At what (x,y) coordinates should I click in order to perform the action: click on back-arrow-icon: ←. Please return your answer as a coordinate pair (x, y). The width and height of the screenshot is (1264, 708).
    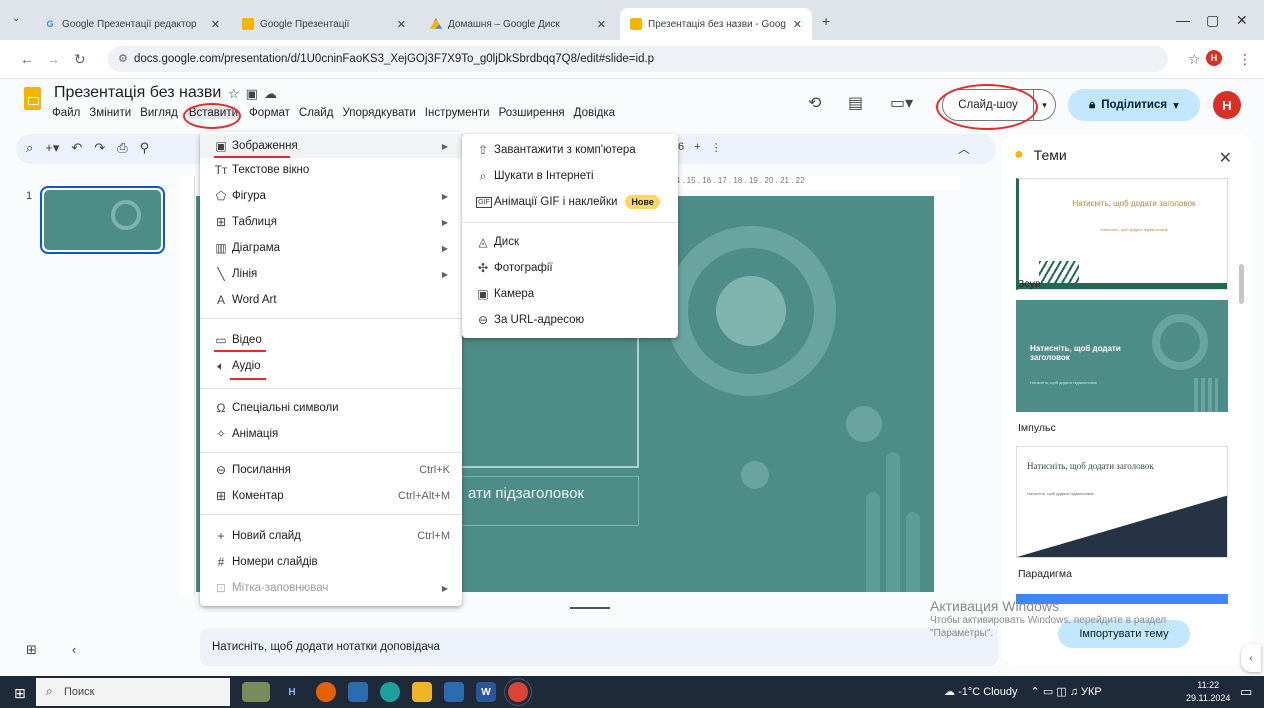
    Looking at the image, I should click on (27, 59).